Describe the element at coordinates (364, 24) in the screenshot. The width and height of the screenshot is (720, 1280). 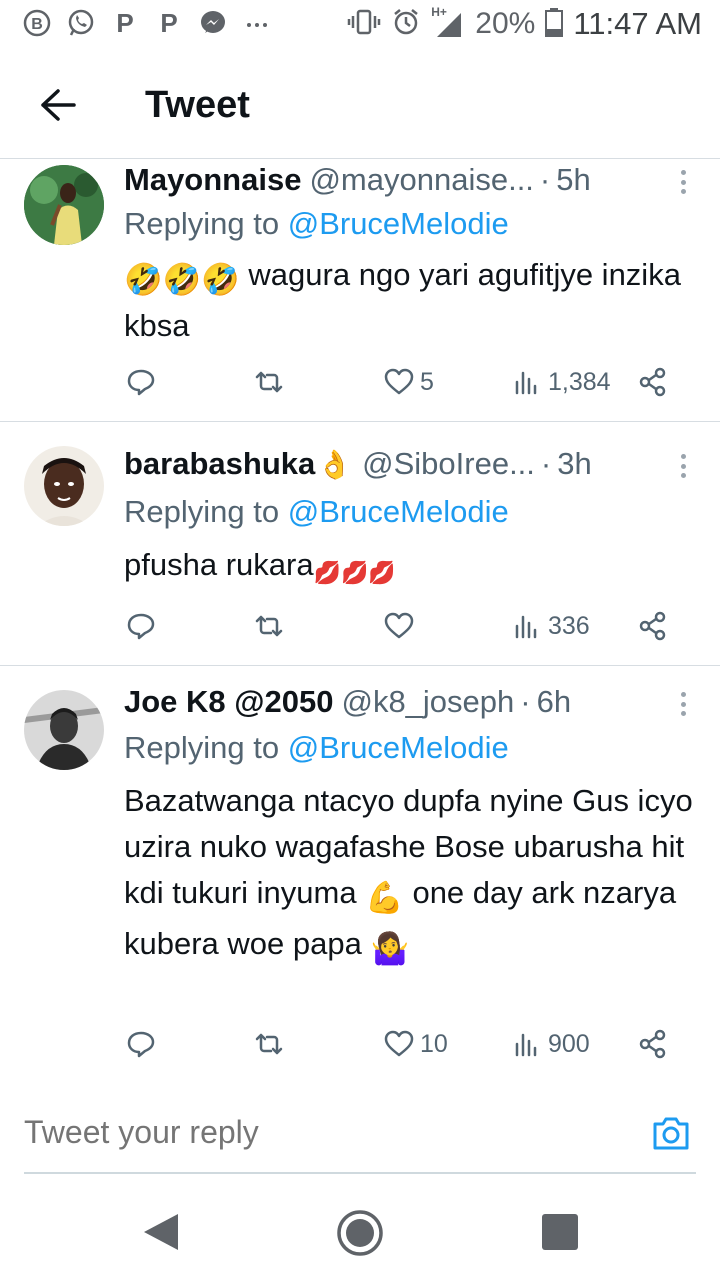
I see `vibrate-icon` at that location.